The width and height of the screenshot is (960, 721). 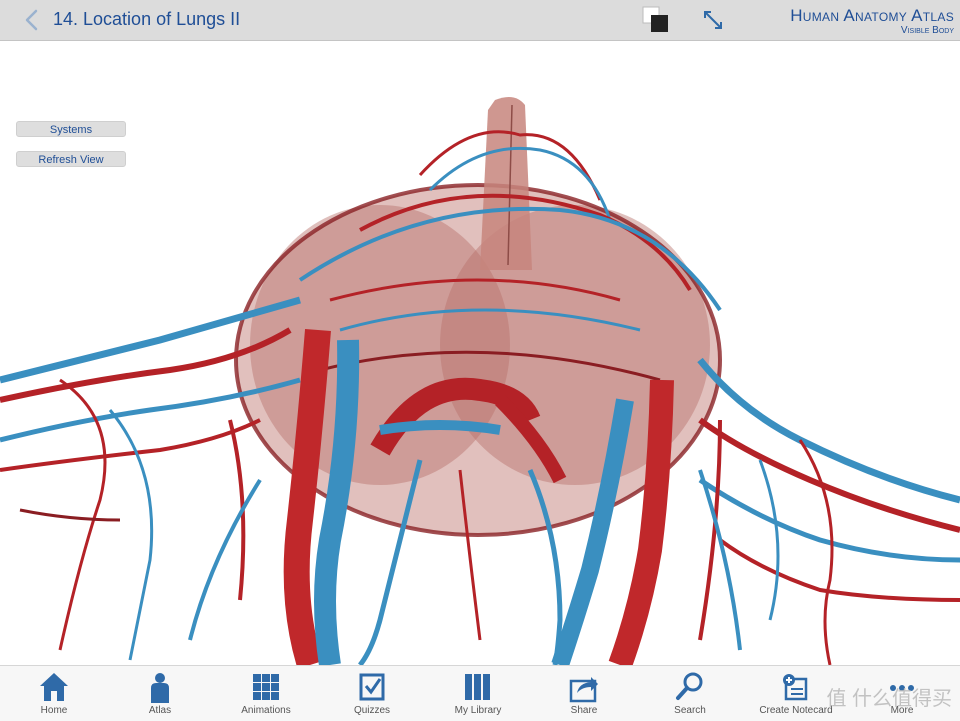 I want to click on notecard-icon, so click(x=795, y=687).